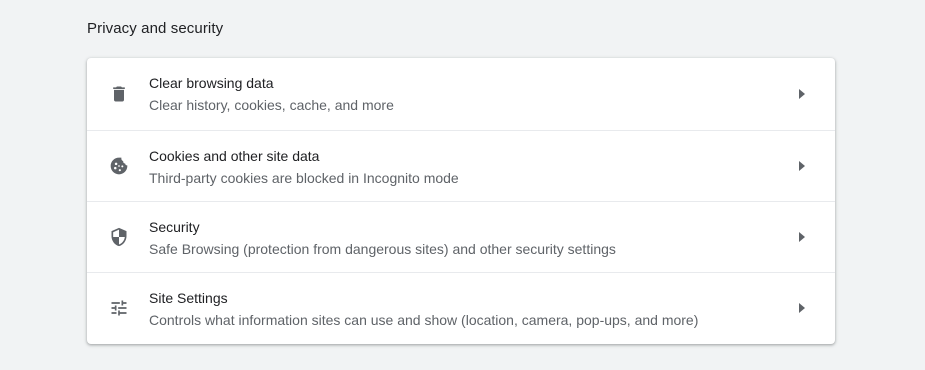 Image resolution: width=925 pixels, height=370 pixels. Describe the element at coordinates (211, 83) in the screenshot. I see `row-title: Clear browsing data` at that location.